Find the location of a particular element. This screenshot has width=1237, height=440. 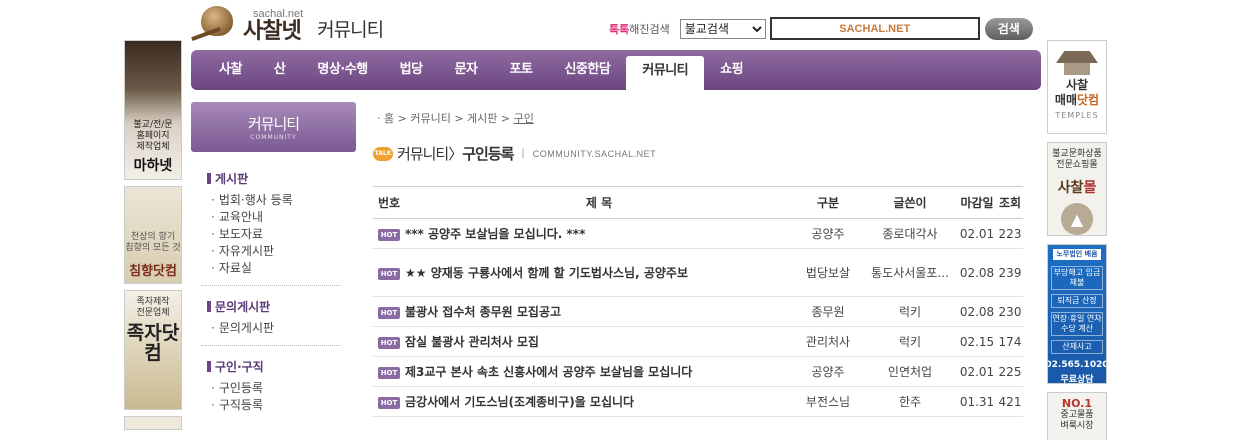

banner-brand: 사찰몰 is located at coordinates (1077, 188).